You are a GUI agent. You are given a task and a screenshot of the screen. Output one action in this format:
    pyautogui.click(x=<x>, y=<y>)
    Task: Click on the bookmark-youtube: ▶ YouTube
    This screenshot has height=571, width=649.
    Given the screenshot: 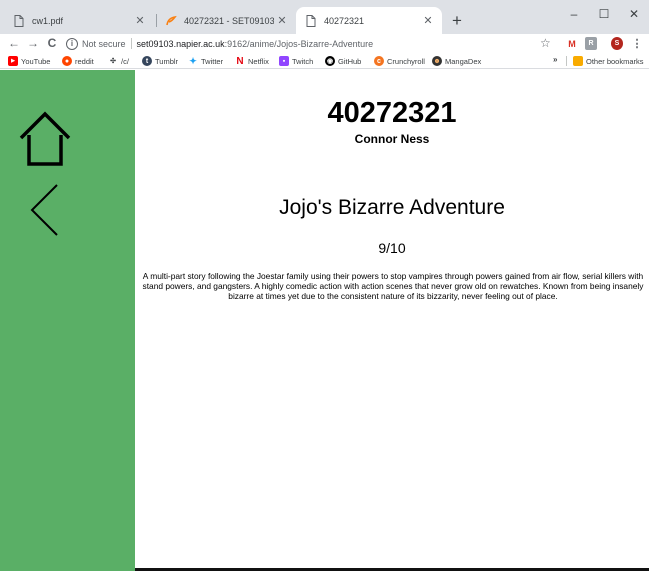 What is the action you would take?
    pyautogui.click(x=29, y=61)
    